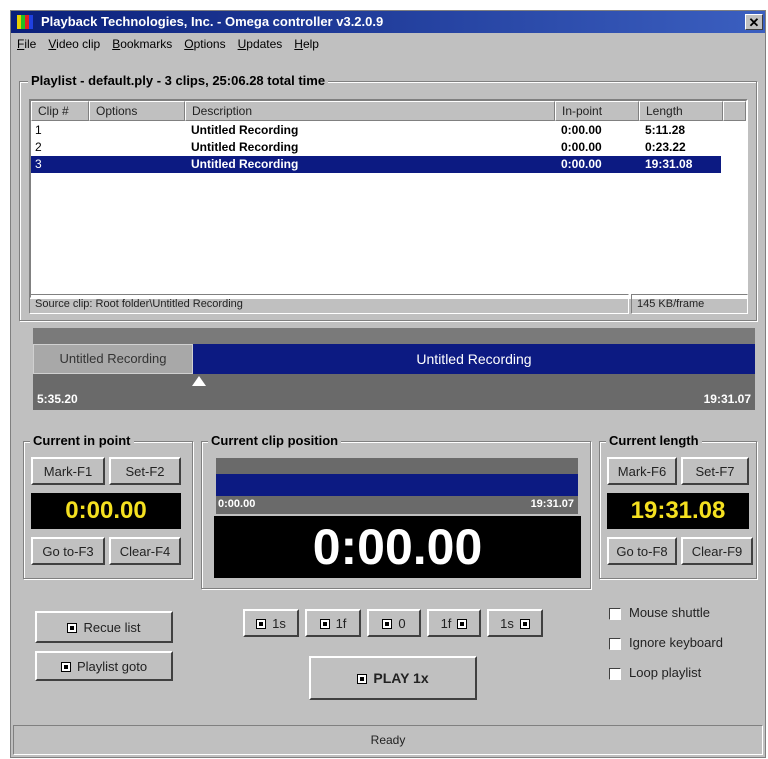 The image size is (768, 759). Describe the element at coordinates (689, 304) in the screenshot. I see `frame-size-status: 145 KB/frame` at that location.